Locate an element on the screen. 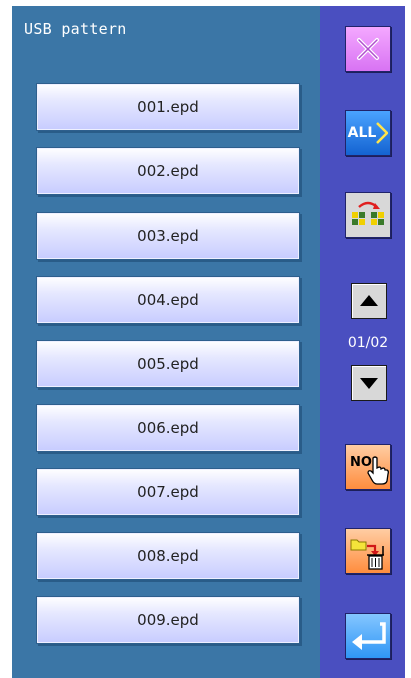  swap-view-button is located at coordinates (368, 215).